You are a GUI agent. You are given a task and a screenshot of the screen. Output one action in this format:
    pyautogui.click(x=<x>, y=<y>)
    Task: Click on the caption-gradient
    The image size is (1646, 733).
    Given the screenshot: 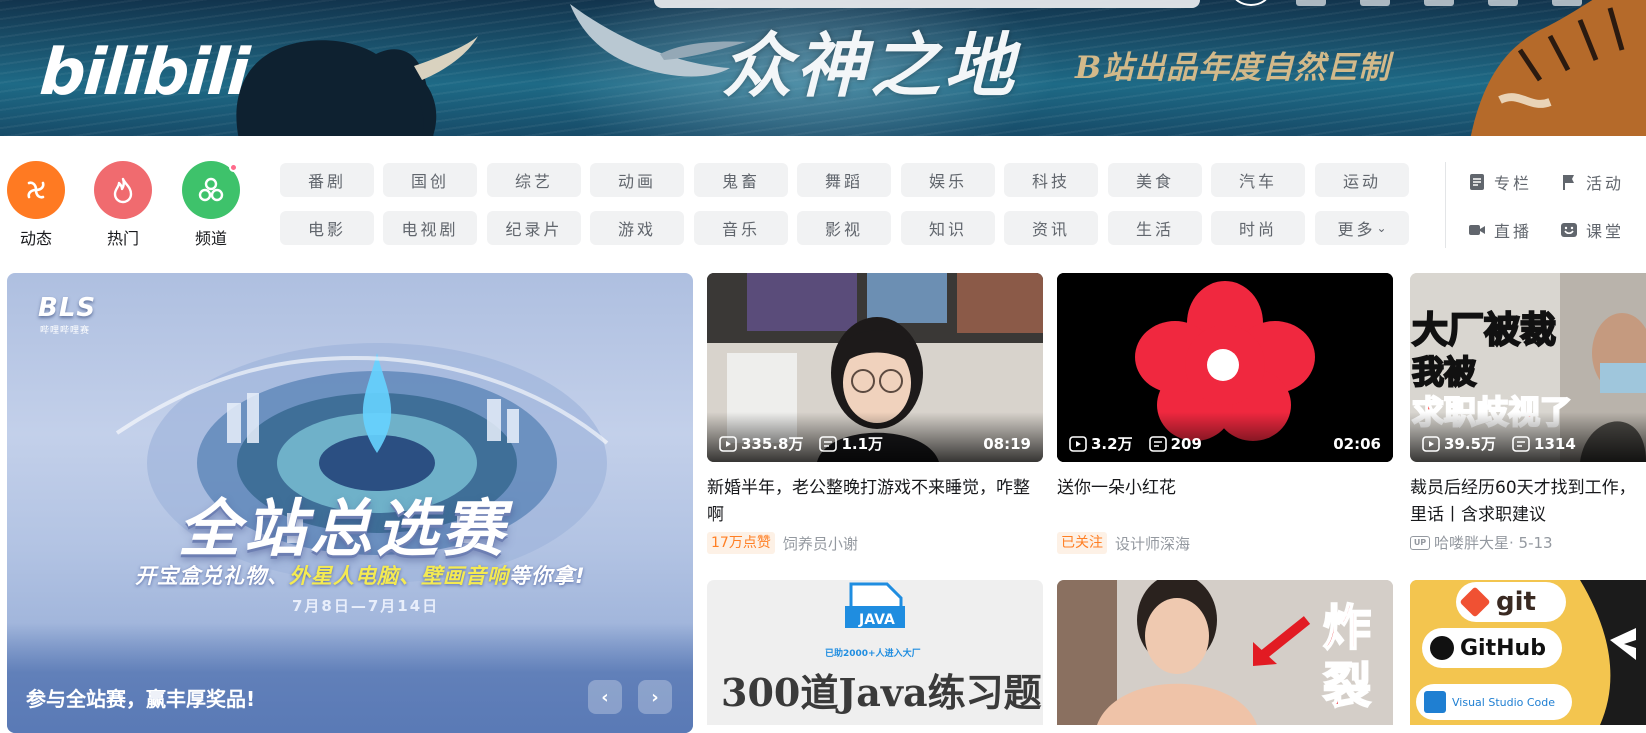 What is the action you would take?
    pyautogui.click(x=350, y=678)
    